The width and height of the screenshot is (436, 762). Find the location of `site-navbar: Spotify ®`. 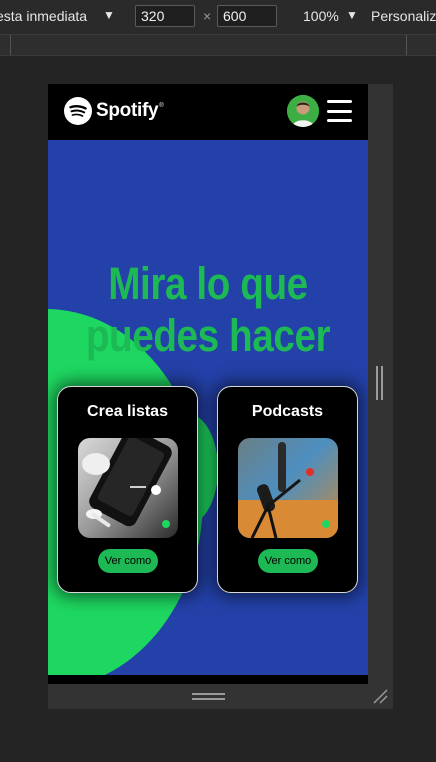

site-navbar: Spotify ® is located at coordinates (208, 112).